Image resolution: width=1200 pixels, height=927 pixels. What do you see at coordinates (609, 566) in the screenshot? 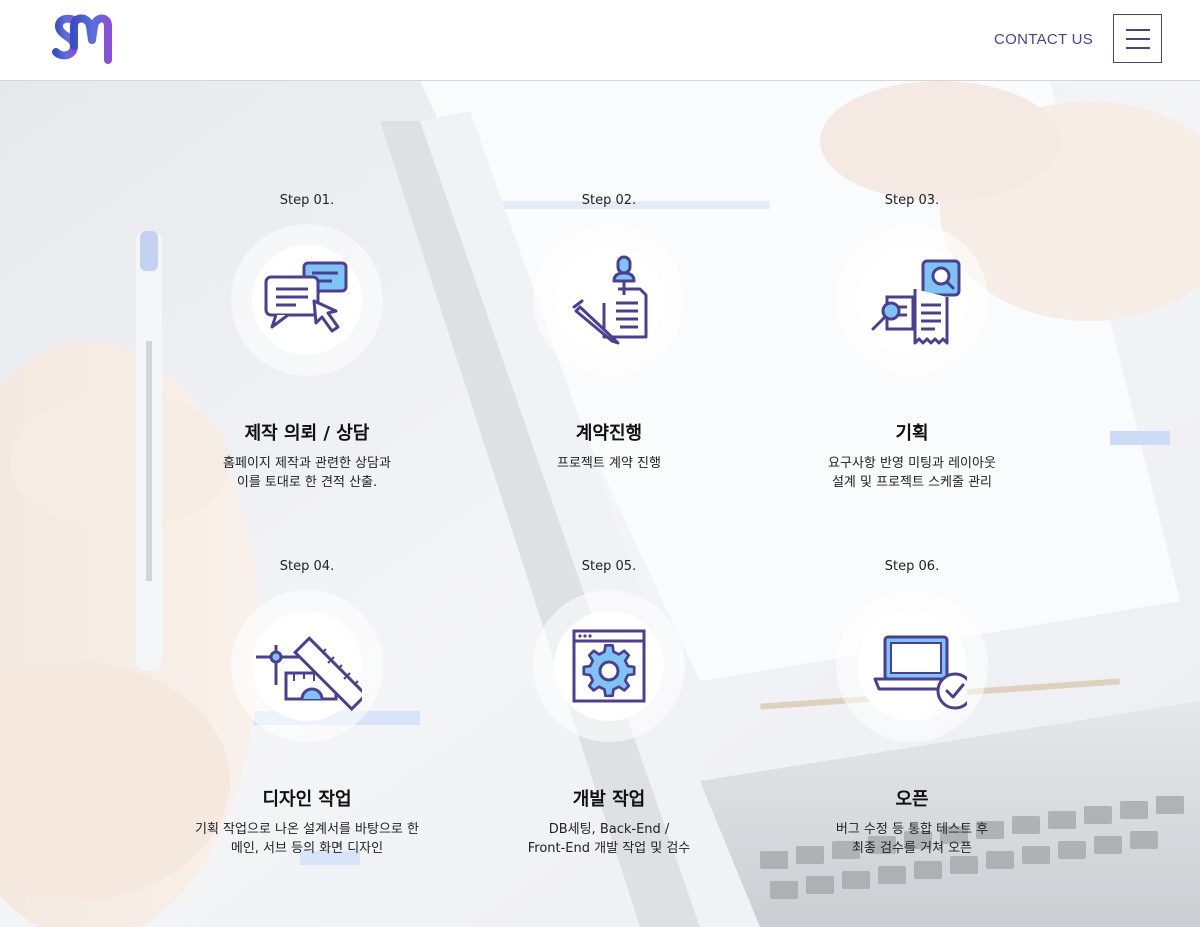
I see `step-label: Step 05.` at bounding box center [609, 566].